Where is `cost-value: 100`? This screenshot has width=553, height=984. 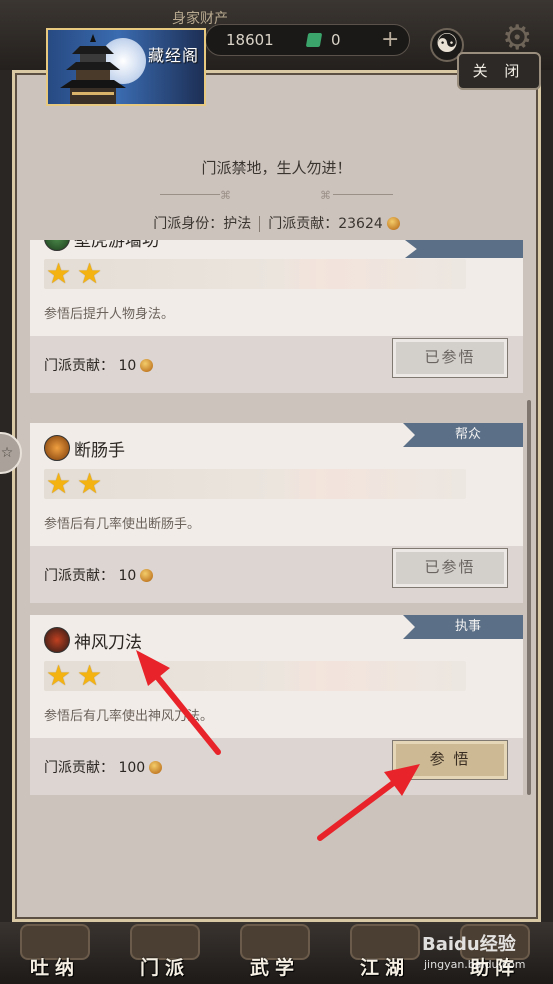
cost-value: 100 is located at coordinates (132, 768).